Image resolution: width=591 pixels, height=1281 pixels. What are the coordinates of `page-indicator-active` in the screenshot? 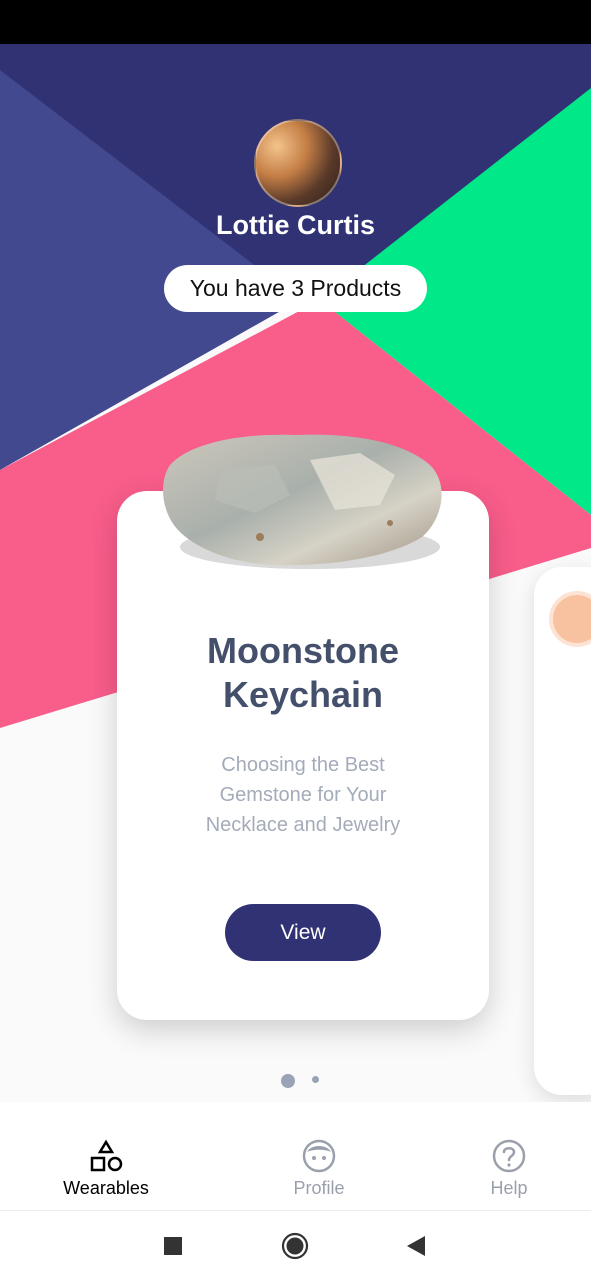 It's located at (288, 1081).